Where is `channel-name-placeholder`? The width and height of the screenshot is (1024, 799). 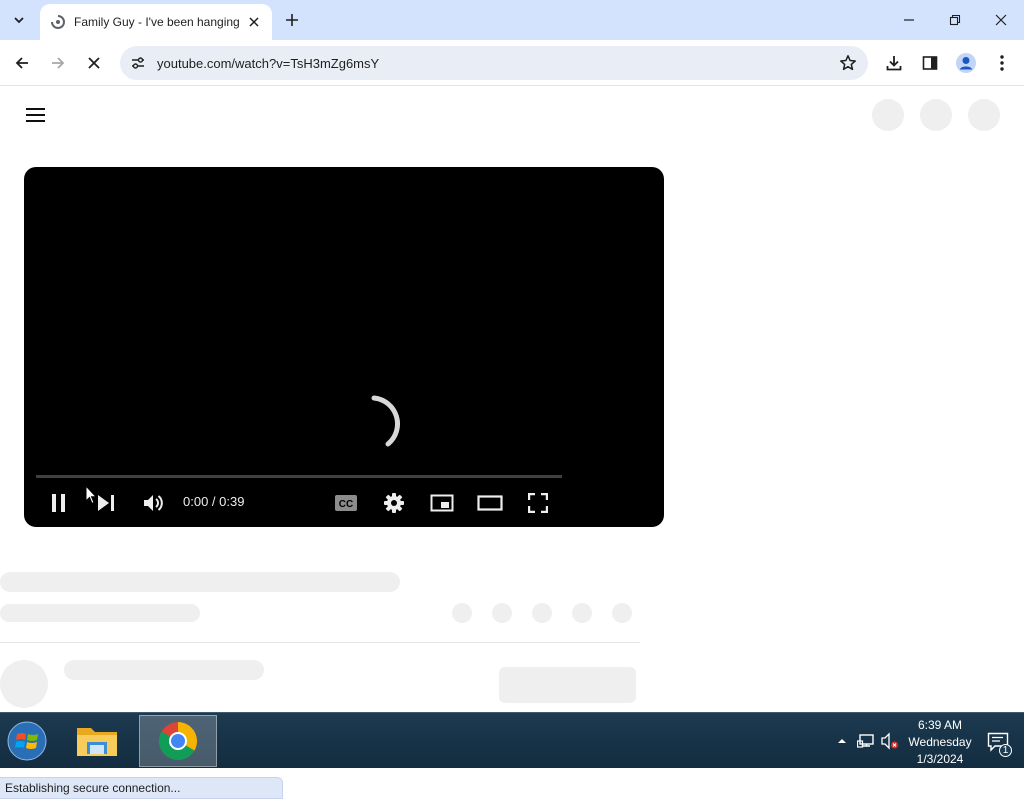
channel-name-placeholder is located at coordinates (164, 670).